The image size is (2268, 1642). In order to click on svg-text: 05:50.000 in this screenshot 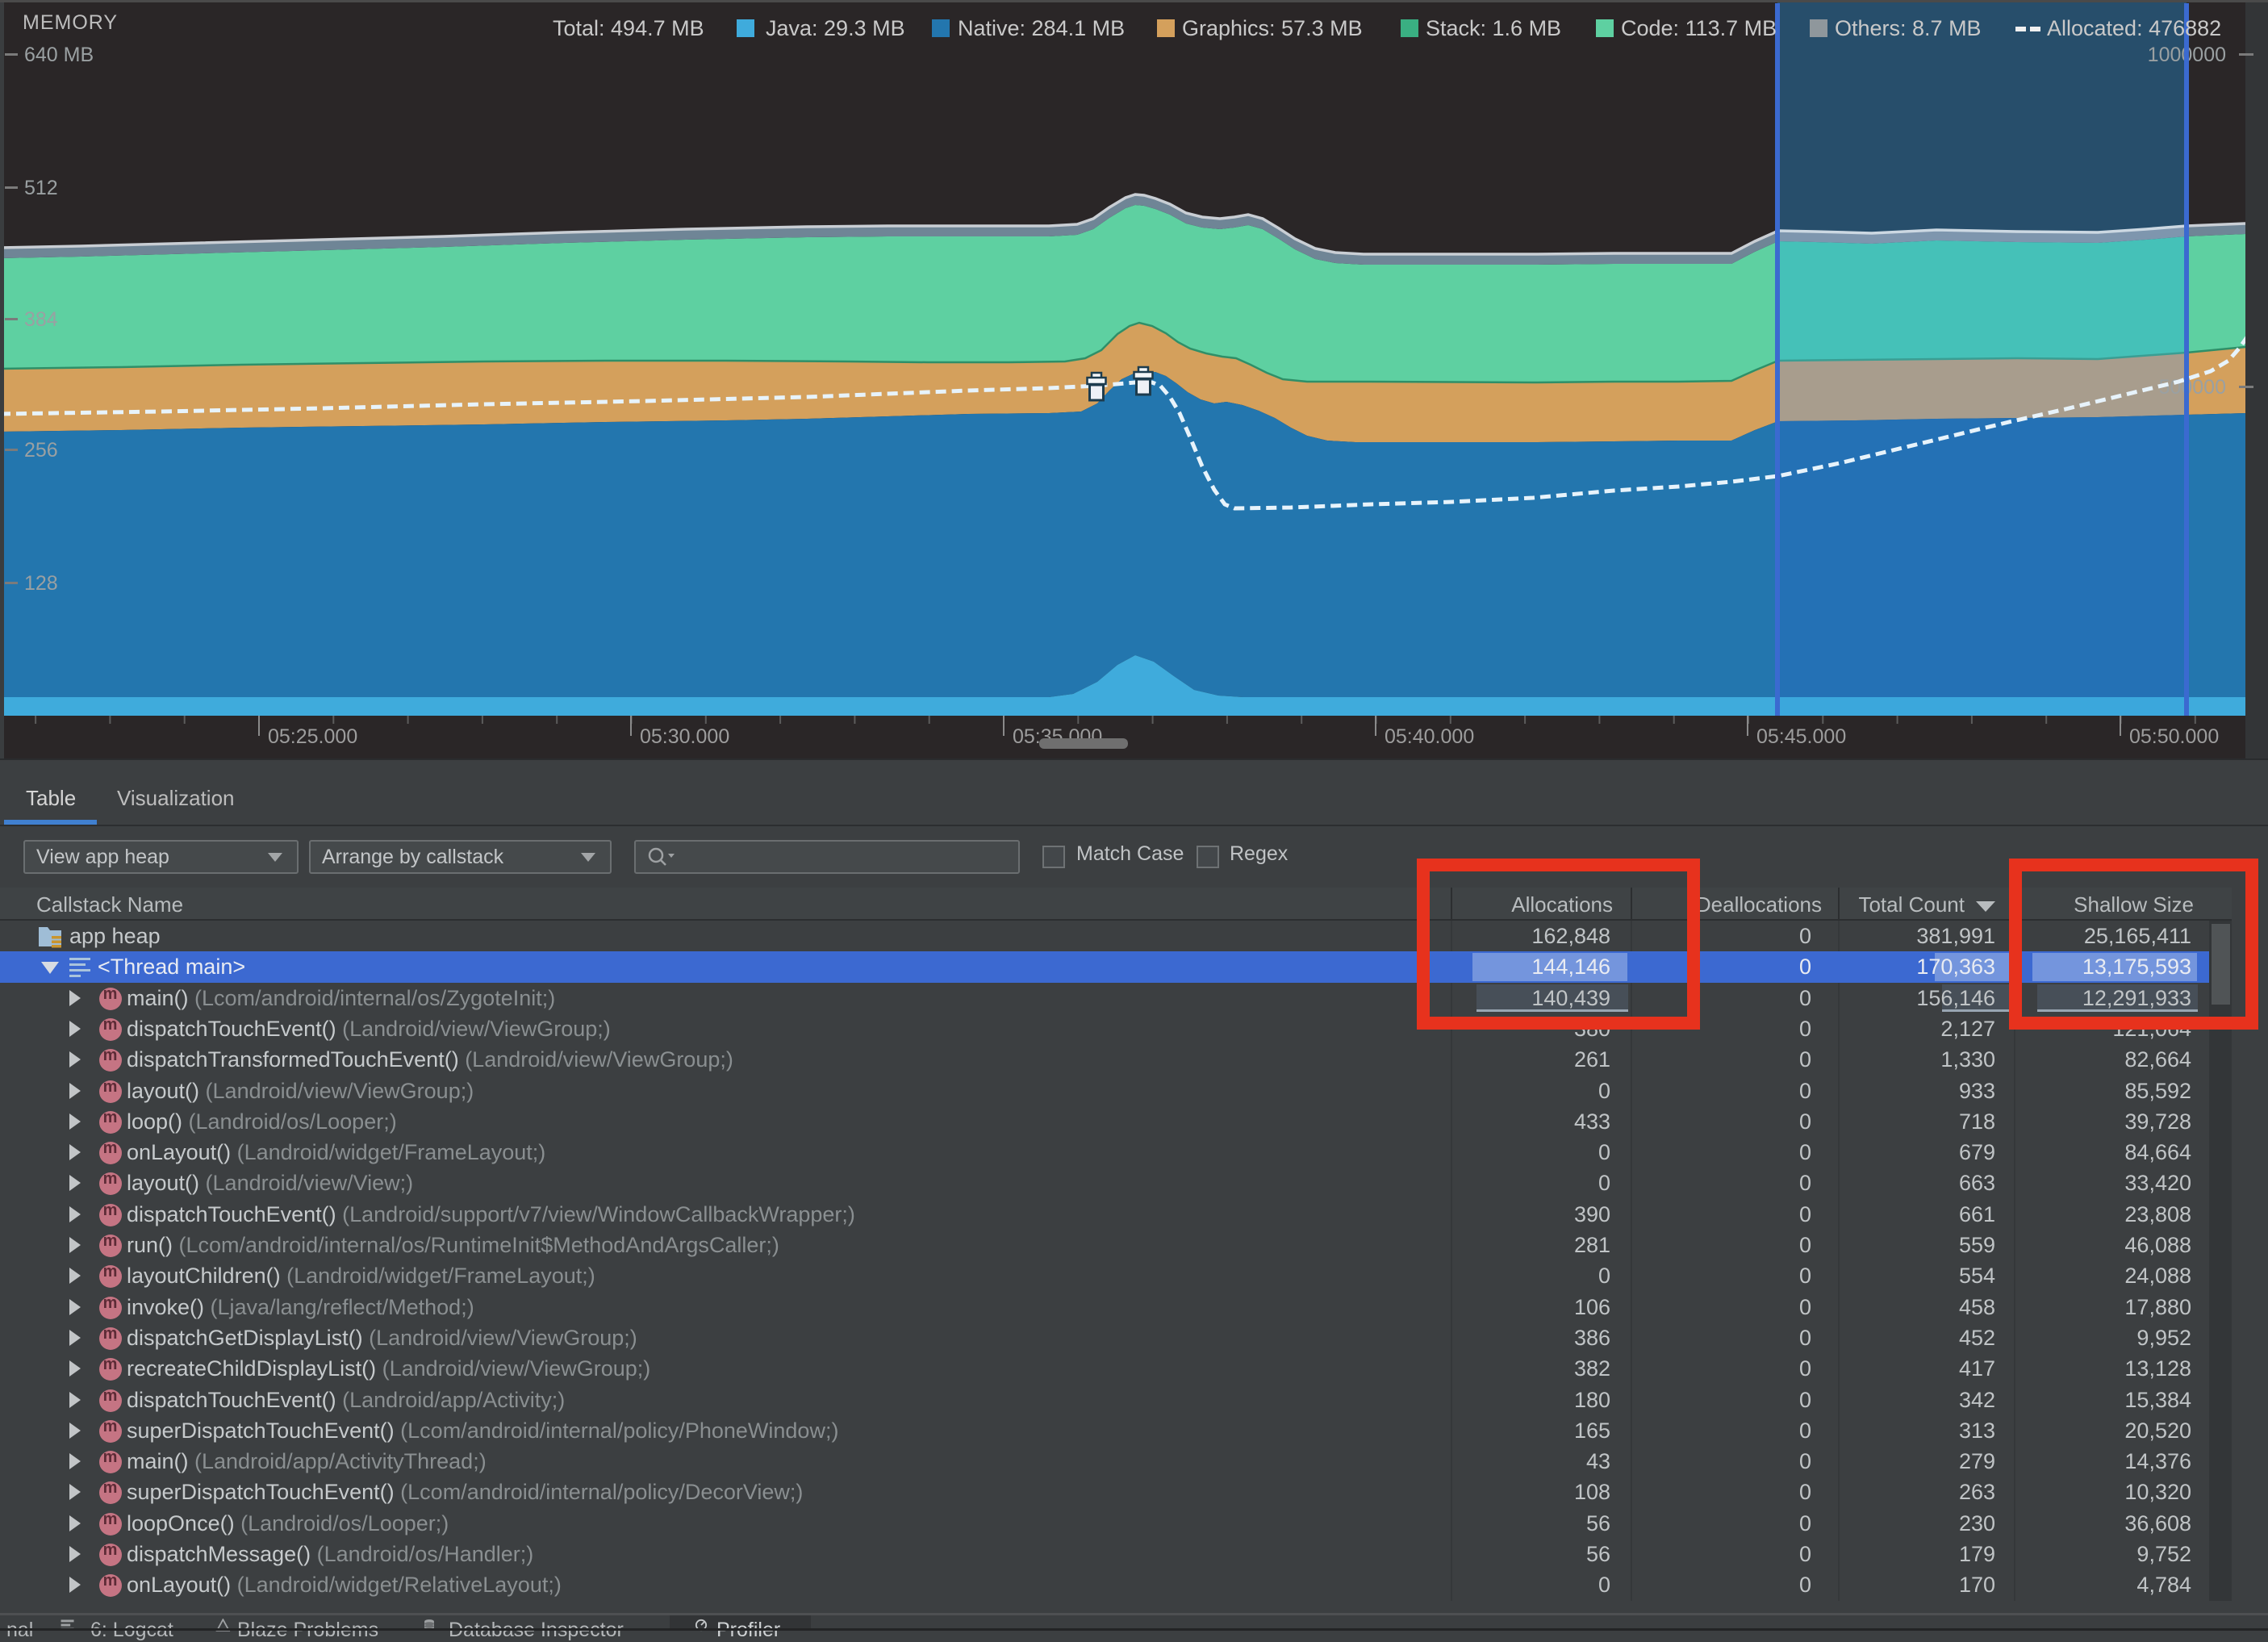, I will do `click(2174, 736)`.